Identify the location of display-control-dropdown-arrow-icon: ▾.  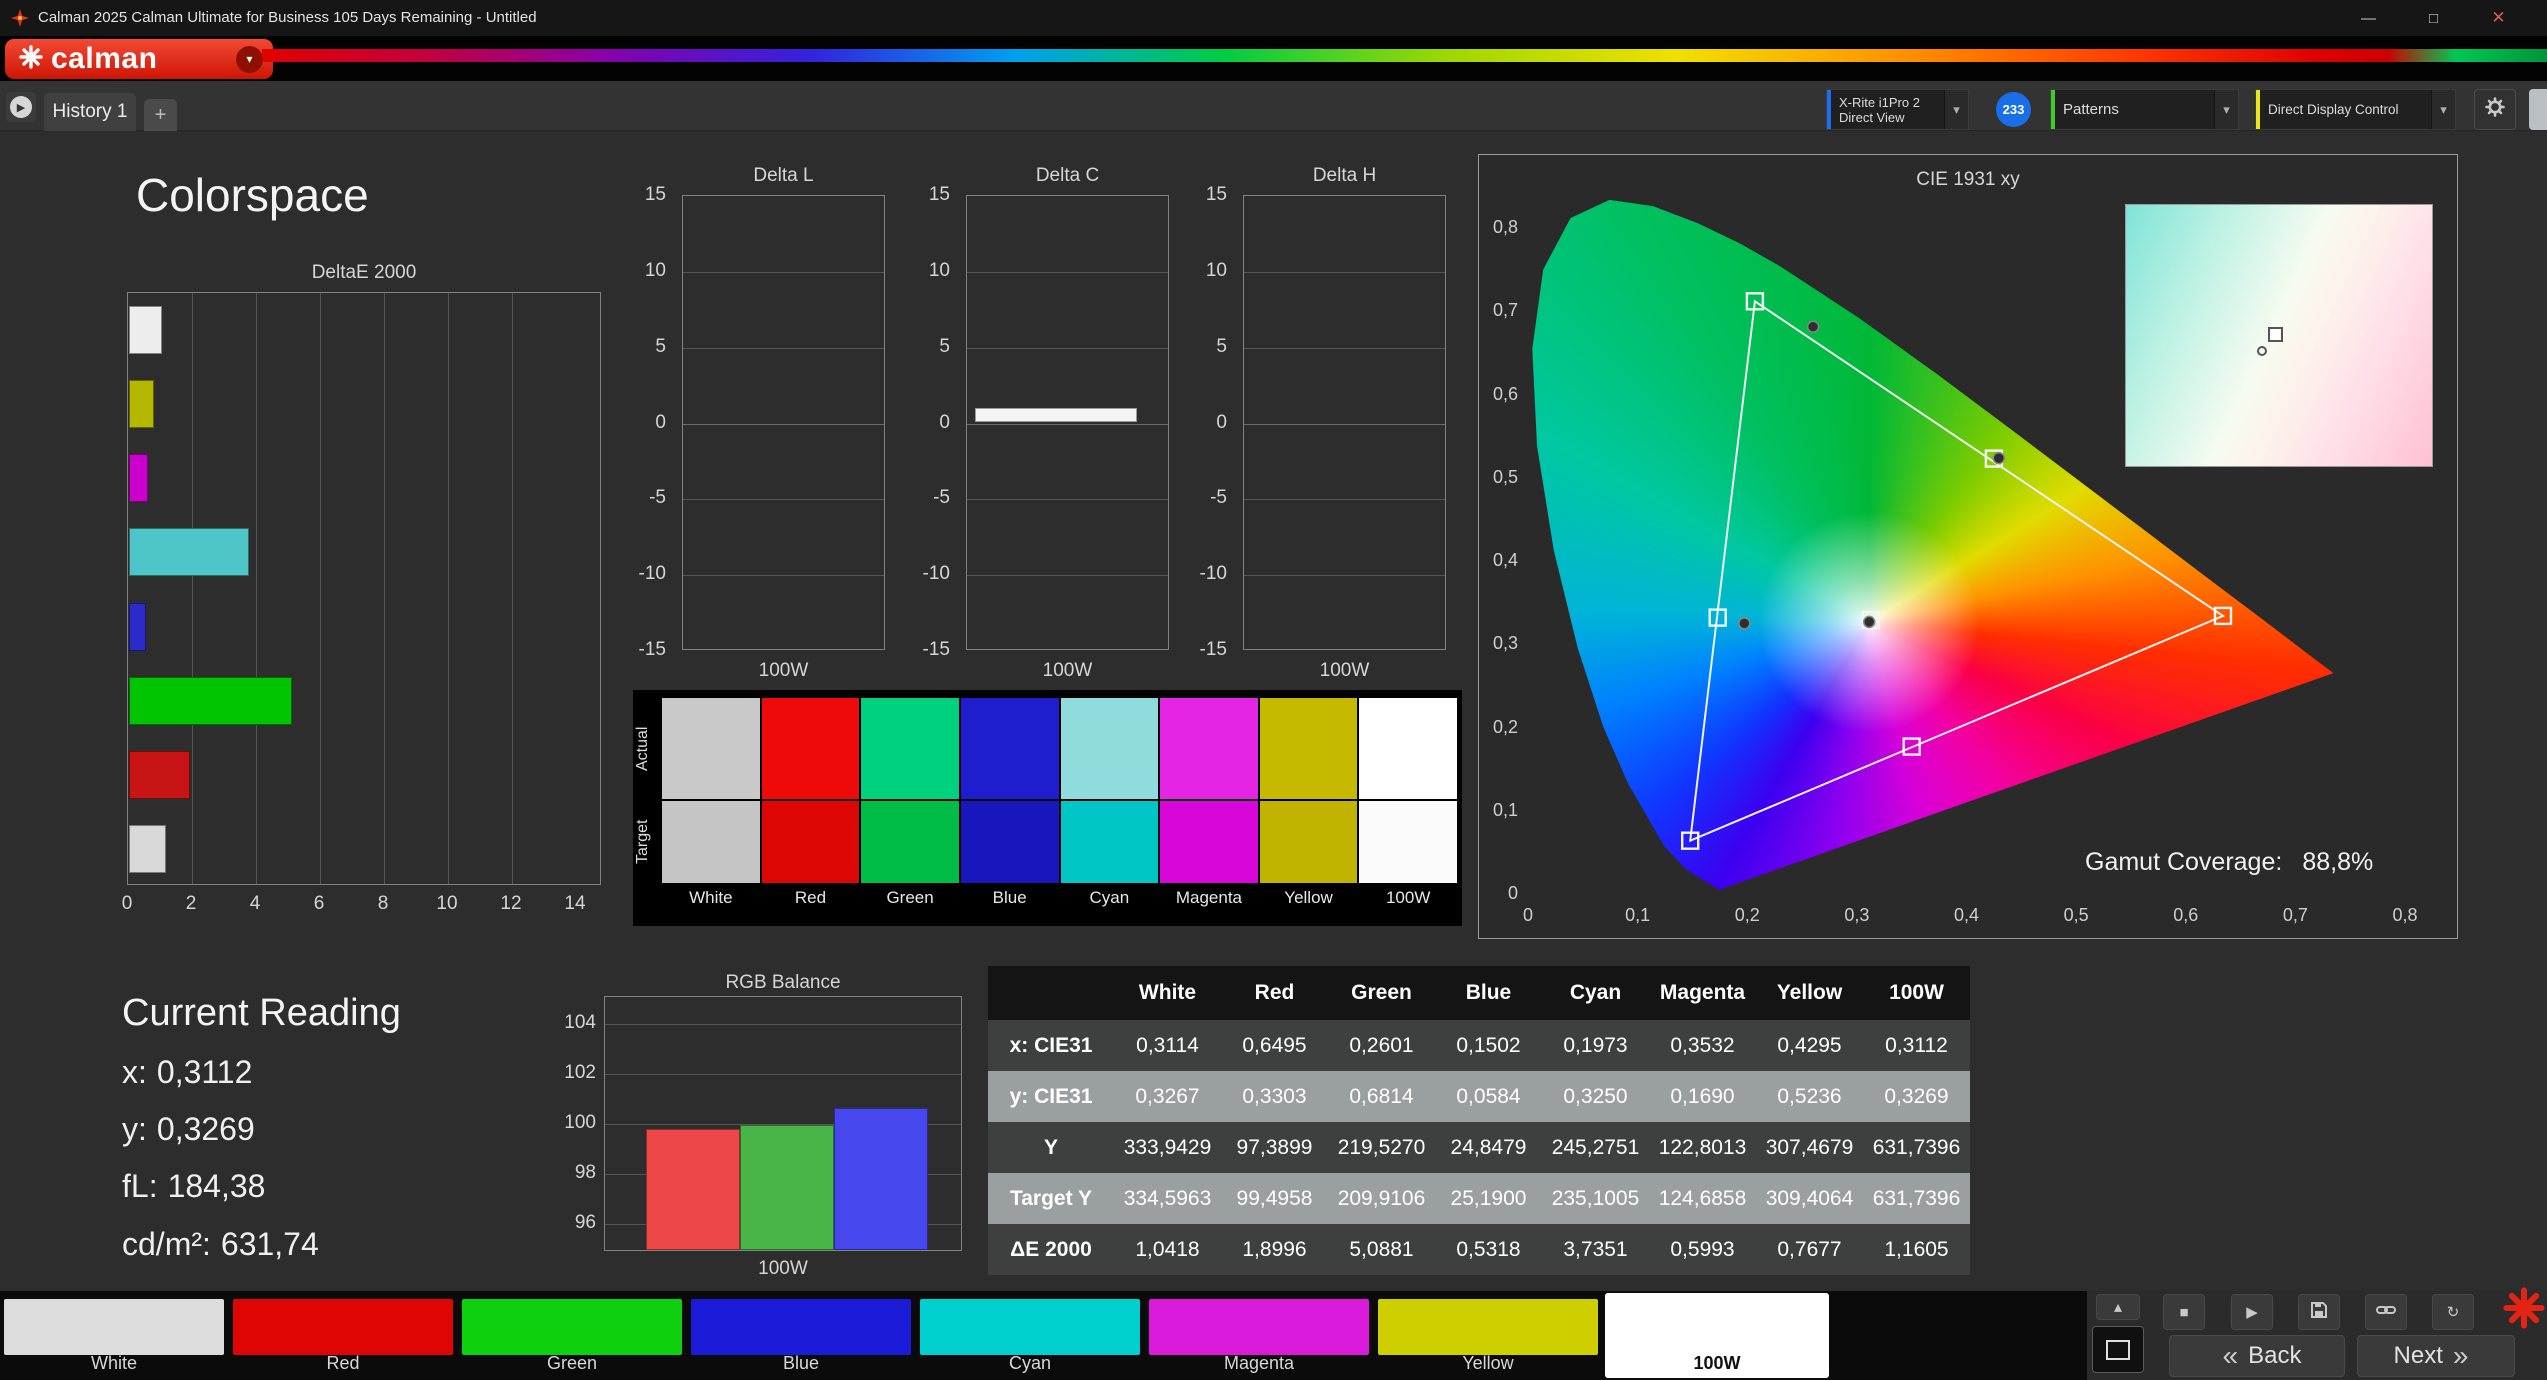
(2443, 109).